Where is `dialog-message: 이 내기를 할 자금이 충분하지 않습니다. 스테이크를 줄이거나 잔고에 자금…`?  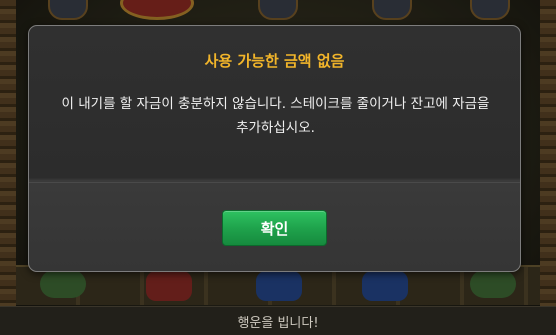 dialog-message: 이 내기를 할 자금이 충분하지 않습니다. 스테이크를 줄이거나 잔고에 자금… is located at coordinates (275, 116).